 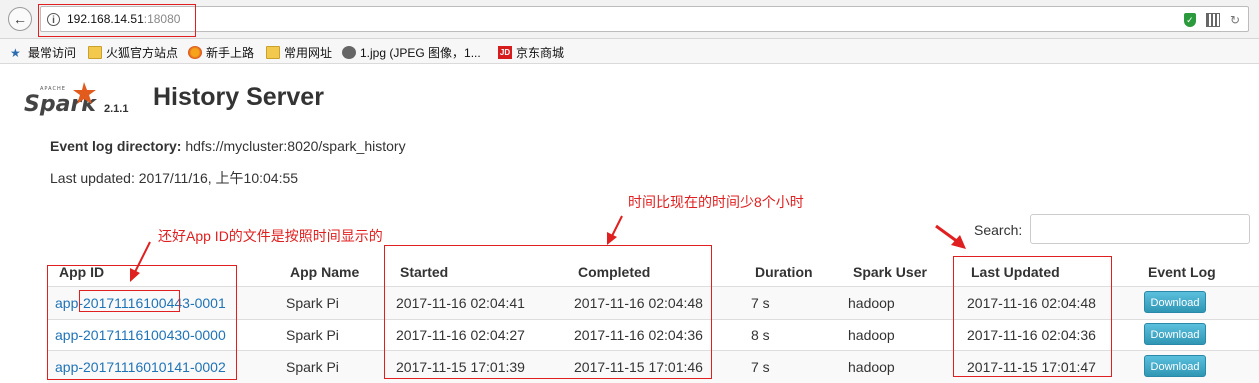 What do you see at coordinates (142, 258) in the screenshot?
I see `app-id-arrow` at bounding box center [142, 258].